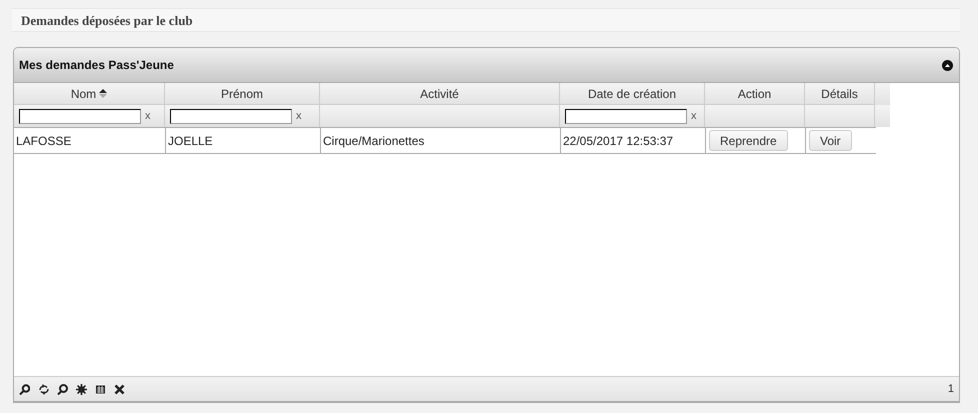  What do you see at coordinates (100, 389) in the screenshot?
I see `grid-icon` at bounding box center [100, 389].